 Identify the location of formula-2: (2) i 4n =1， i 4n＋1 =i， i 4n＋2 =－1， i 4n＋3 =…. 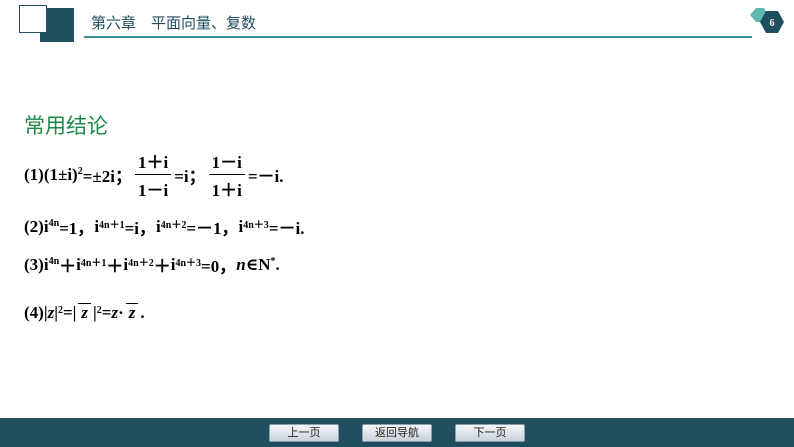
(164, 226).